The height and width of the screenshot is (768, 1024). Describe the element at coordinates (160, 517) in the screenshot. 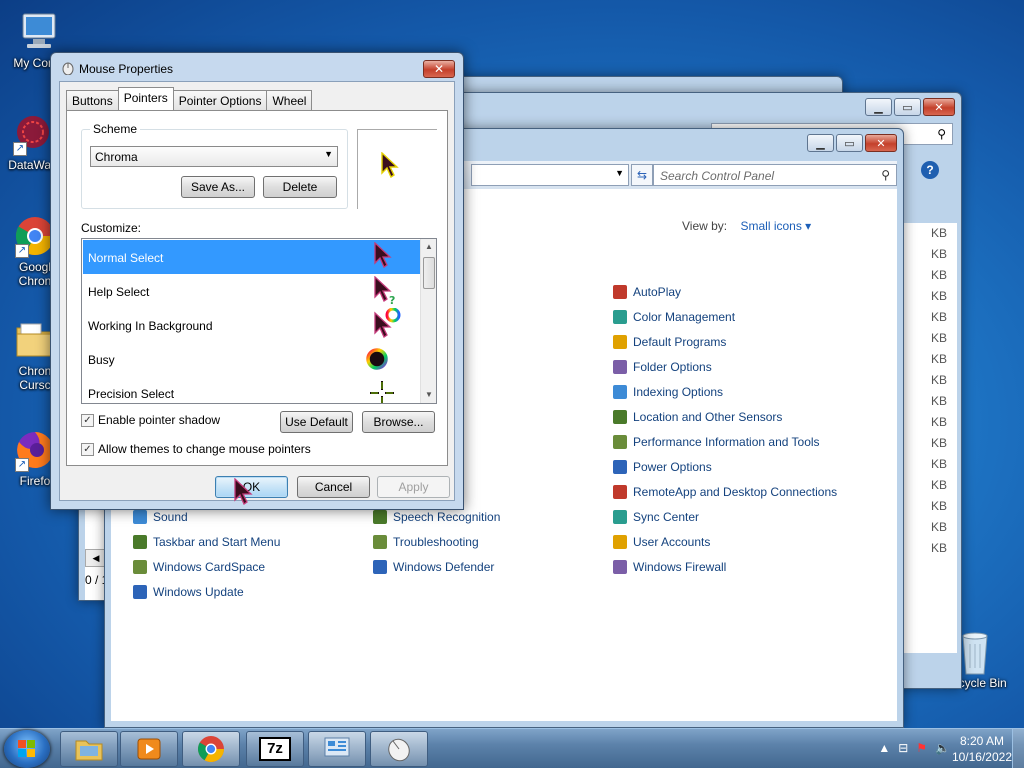

I see `control-panel-item: Sound` at that location.